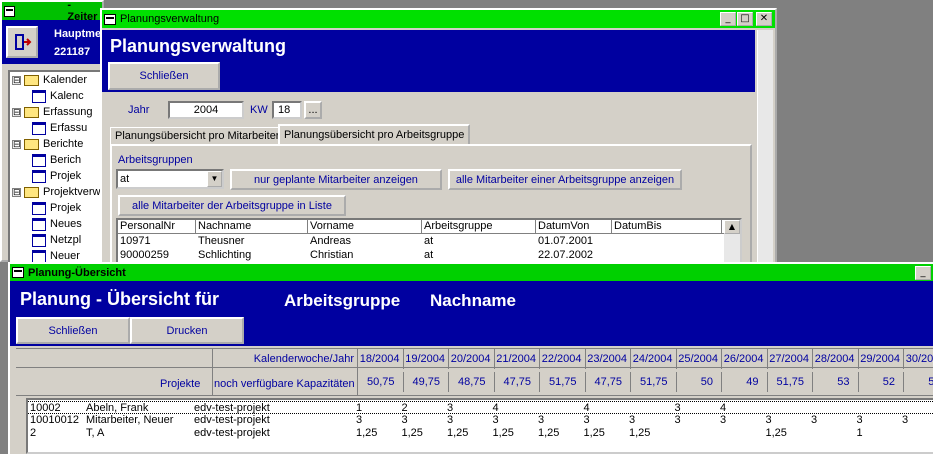 The height and width of the screenshot is (454, 933). What do you see at coordinates (563, 382) in the screenshot?
I see `week-capacity: 51,75` at bounding box center [563, 382].